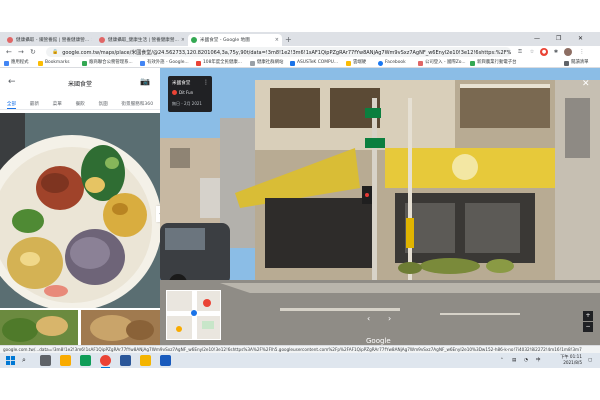  I want to click on photo-thumbnails, so click(80, 327).